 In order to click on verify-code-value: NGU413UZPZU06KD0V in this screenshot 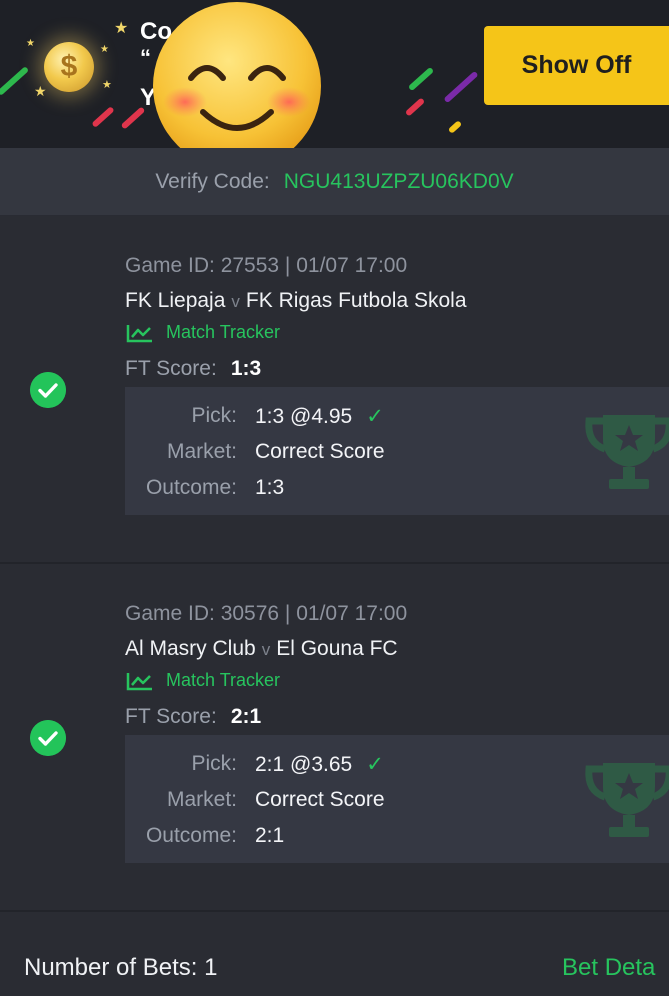, I will do `click(399, 182)`.